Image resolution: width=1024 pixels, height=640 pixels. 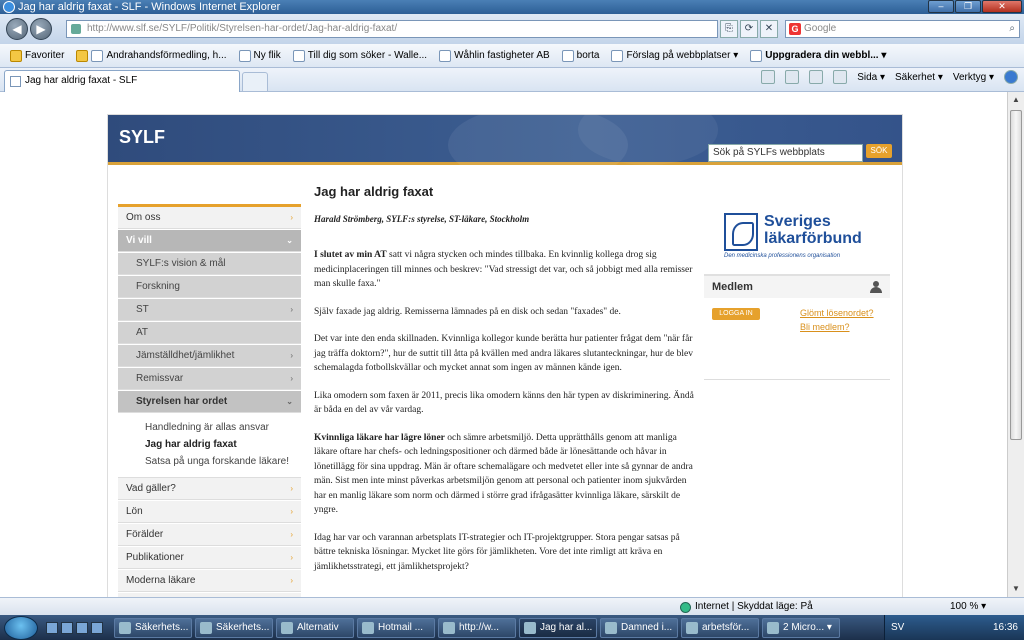 I want to click on sidebar-item: AT, so click(x=209, y=333).